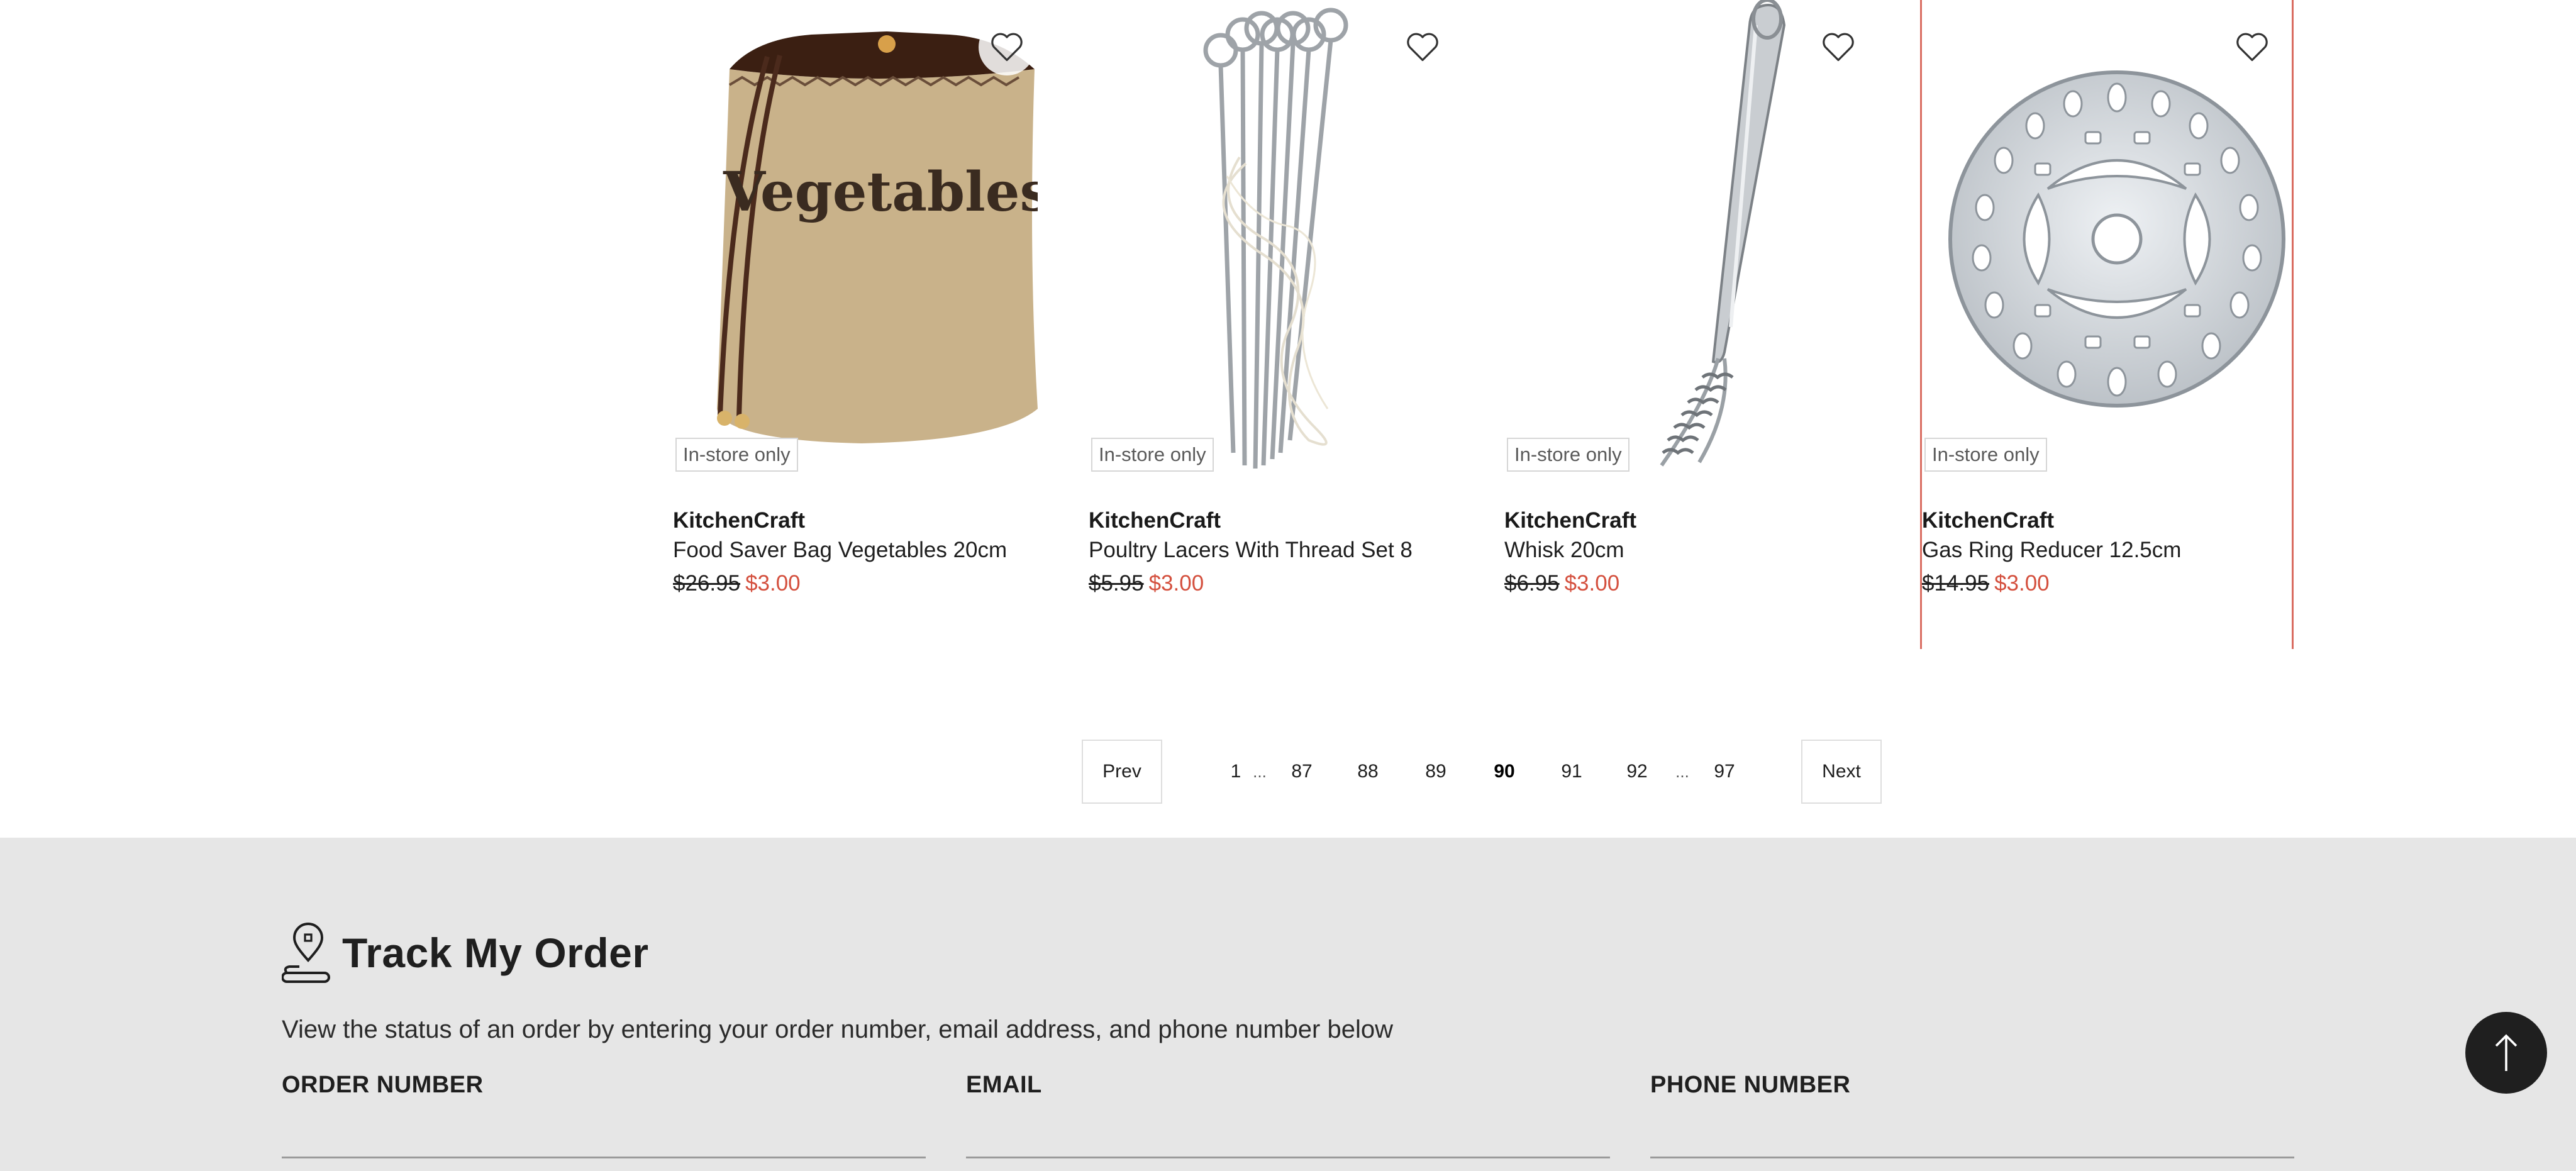 The image size is (2576, 1171). I want to click on price-row: $14.95 $3.00, so click(1986, 583).